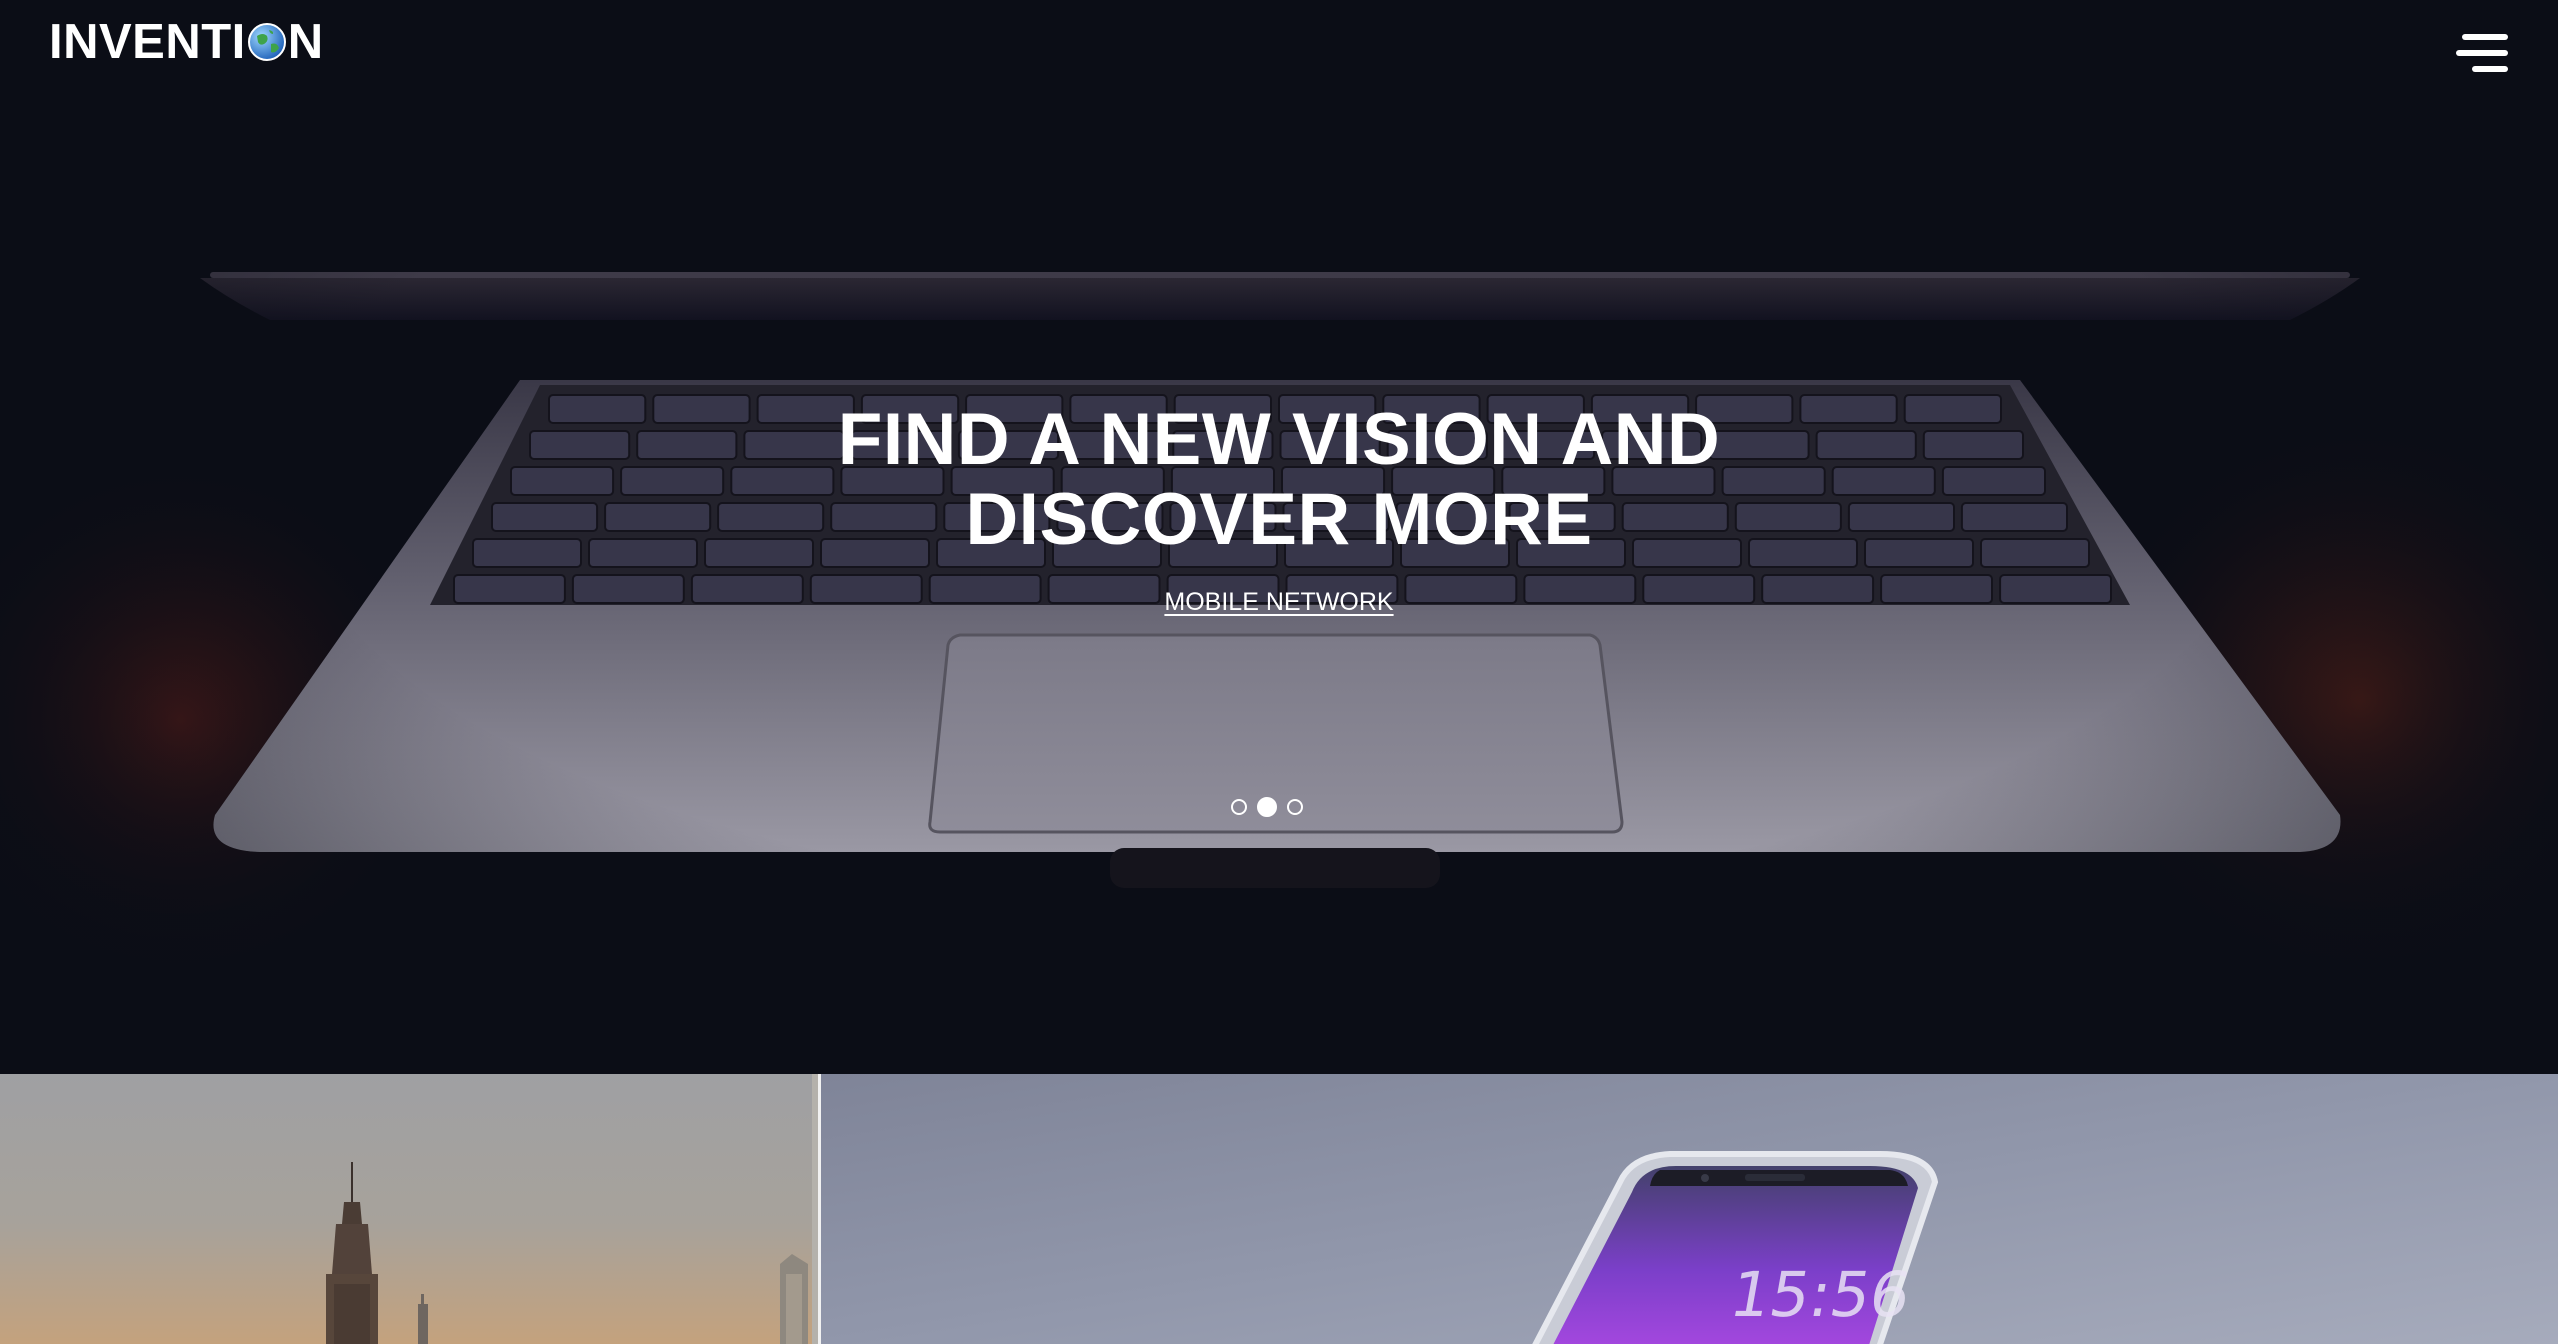 This screenshot has width=2558, height=1344. I want to click on smartphone-photo: 15:56, so click(1689, 1209).